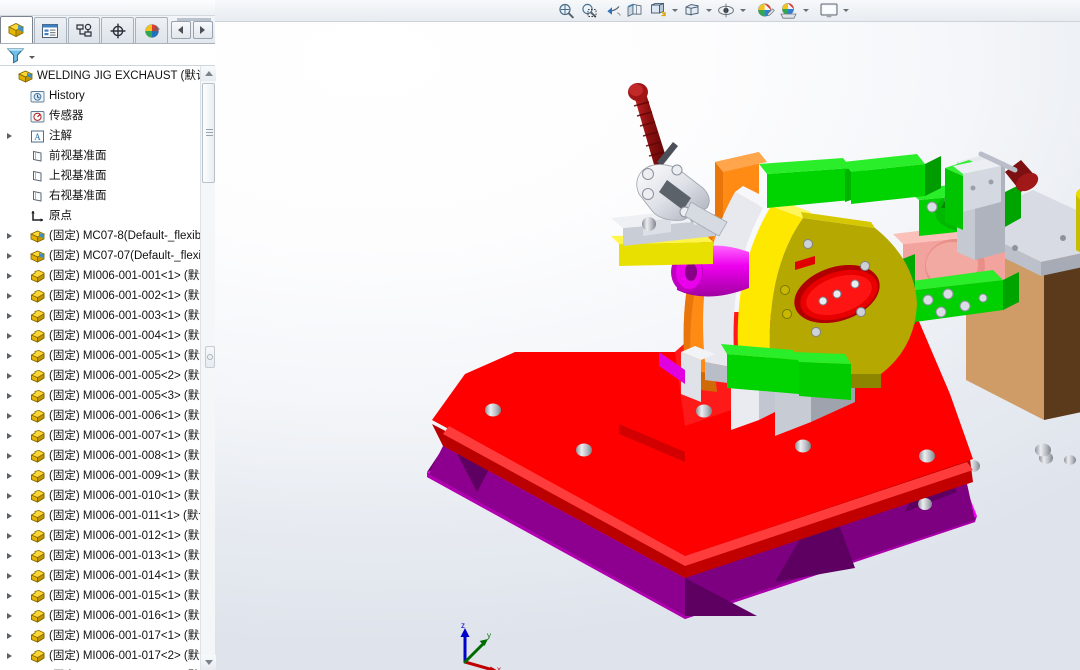 This screenshot has height=670, width=1080. What do you see at coordinates (658, 11) in the screenshot?
I see `view-orientation-icon` at bounding box center [658, 11].